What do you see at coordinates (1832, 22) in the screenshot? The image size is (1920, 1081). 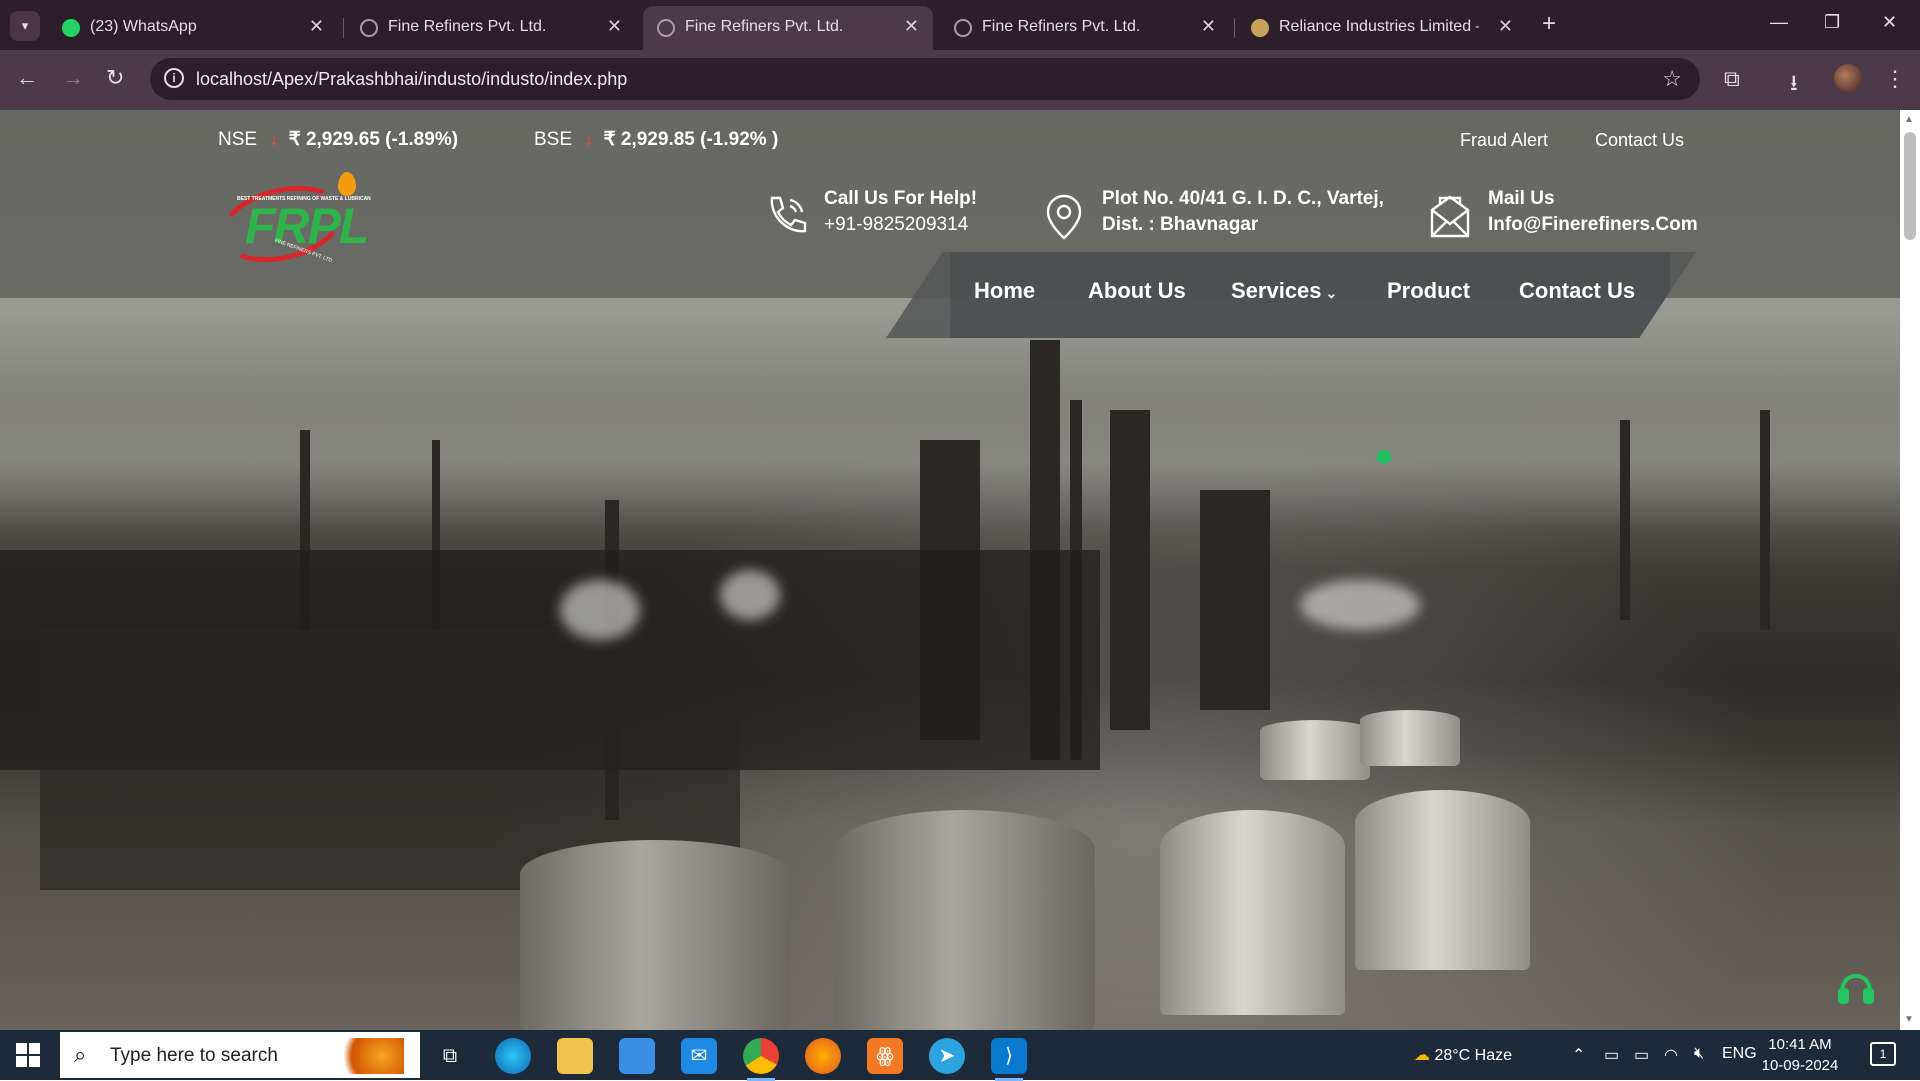 I see `restore-icon: ❐` at bounding box center [1832, 22].